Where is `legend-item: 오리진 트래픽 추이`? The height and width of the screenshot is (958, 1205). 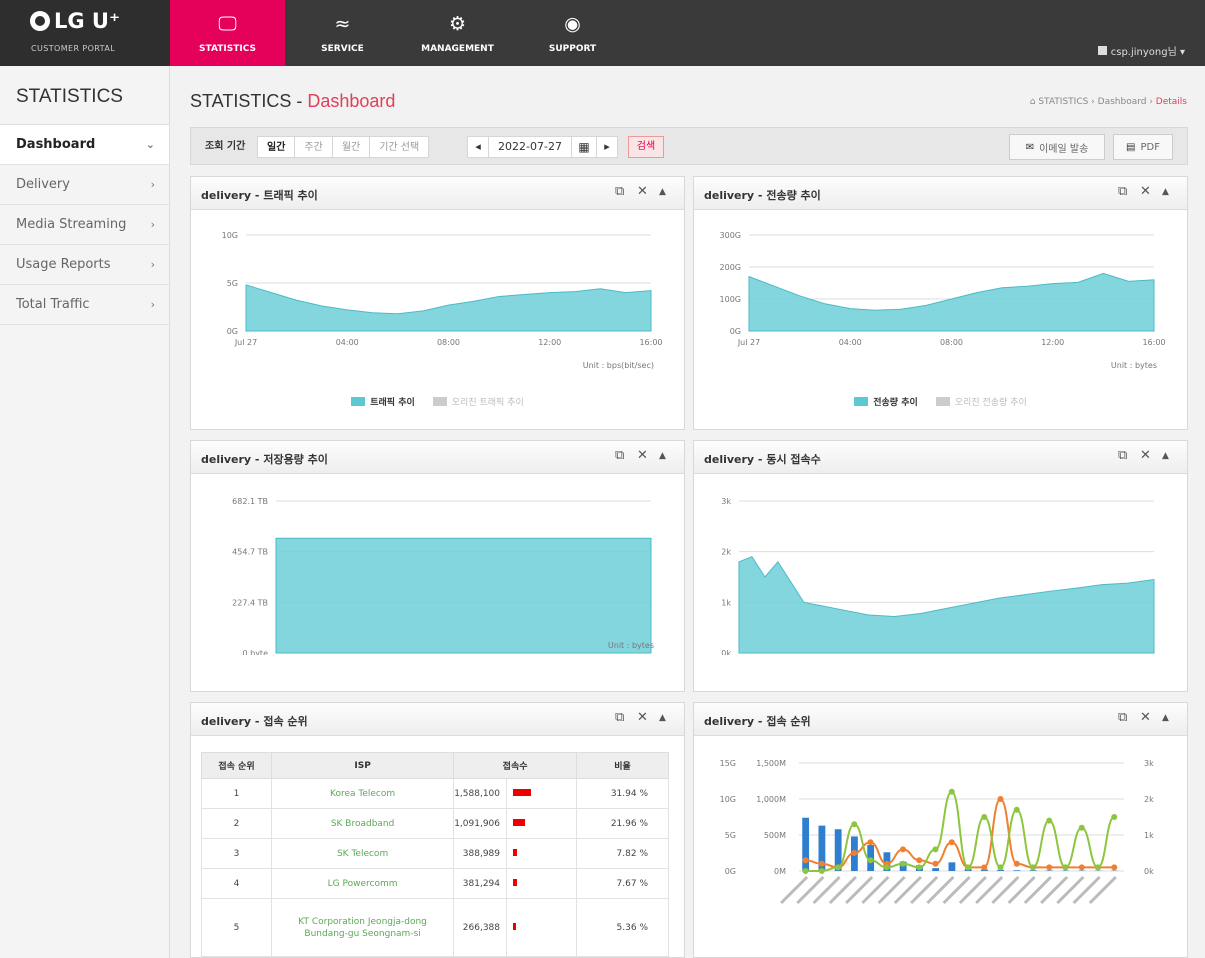
legend-item: 오리진 트래픽 추이 is located at coordinates (478, 401).